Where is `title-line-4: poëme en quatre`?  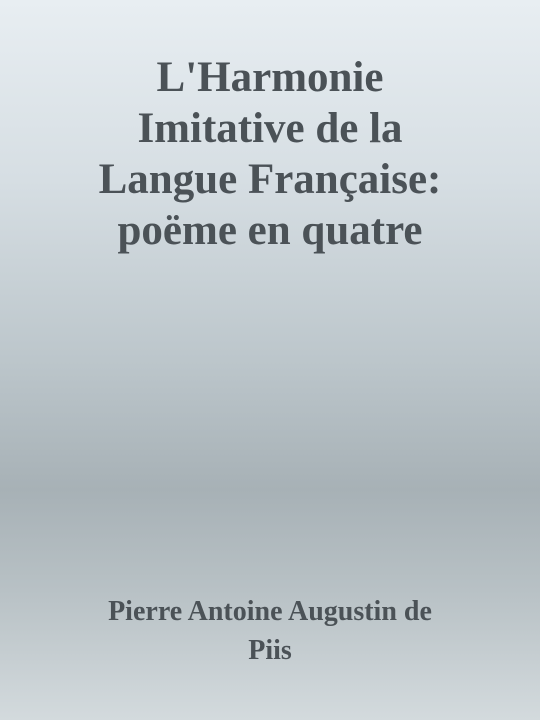
title-line-4: poëme en quatre is located at coordinates (270, 230).